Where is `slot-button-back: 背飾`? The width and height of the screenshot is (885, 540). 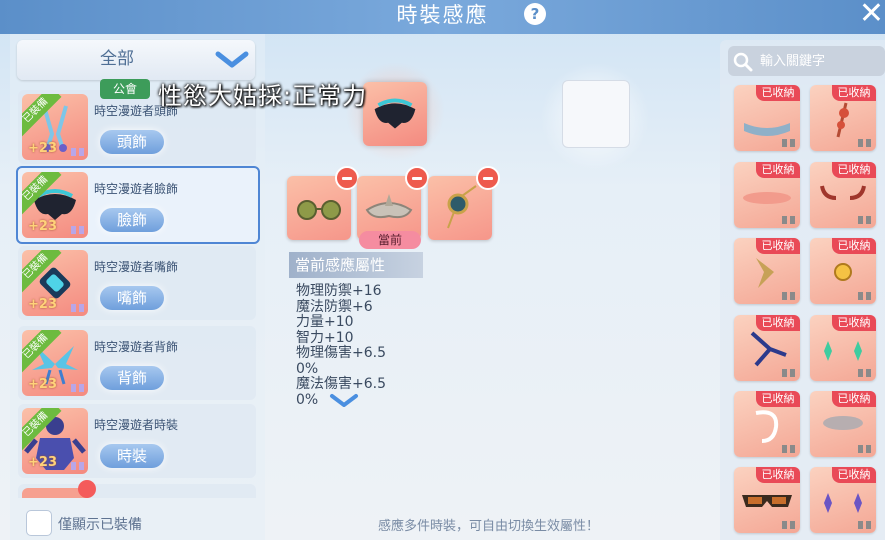 slot-button-back: 背飾 is located at coordinates (132, 378).